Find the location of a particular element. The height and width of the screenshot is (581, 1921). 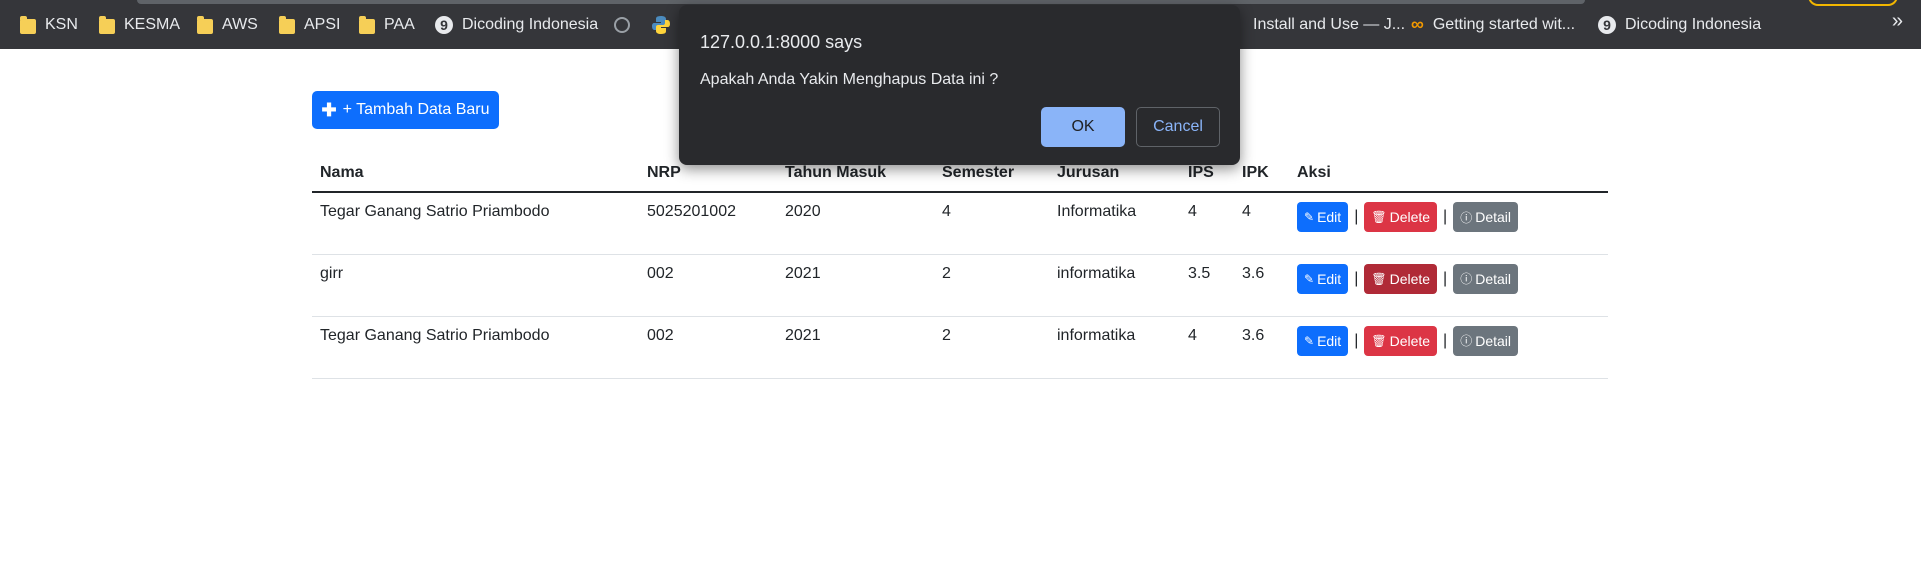

cell-tahun-masuk: 2020 is located at coordinates (855, 223).